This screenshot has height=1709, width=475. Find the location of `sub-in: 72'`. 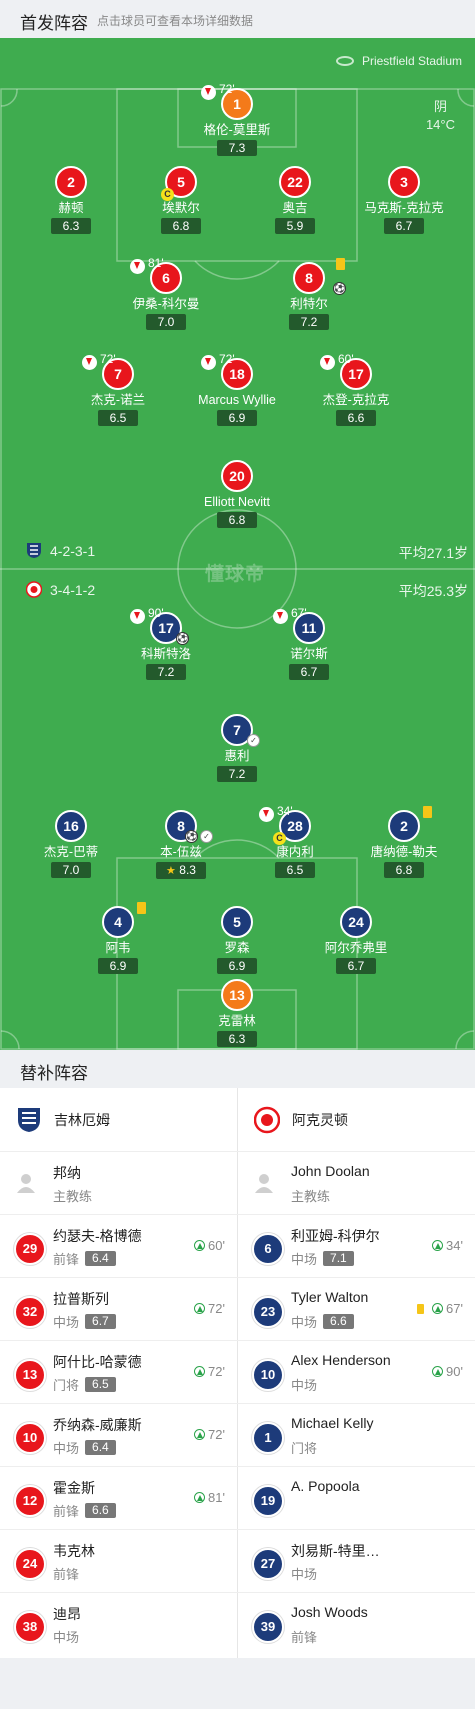

sub-in: 72' is located at coordinates (209, 1434).